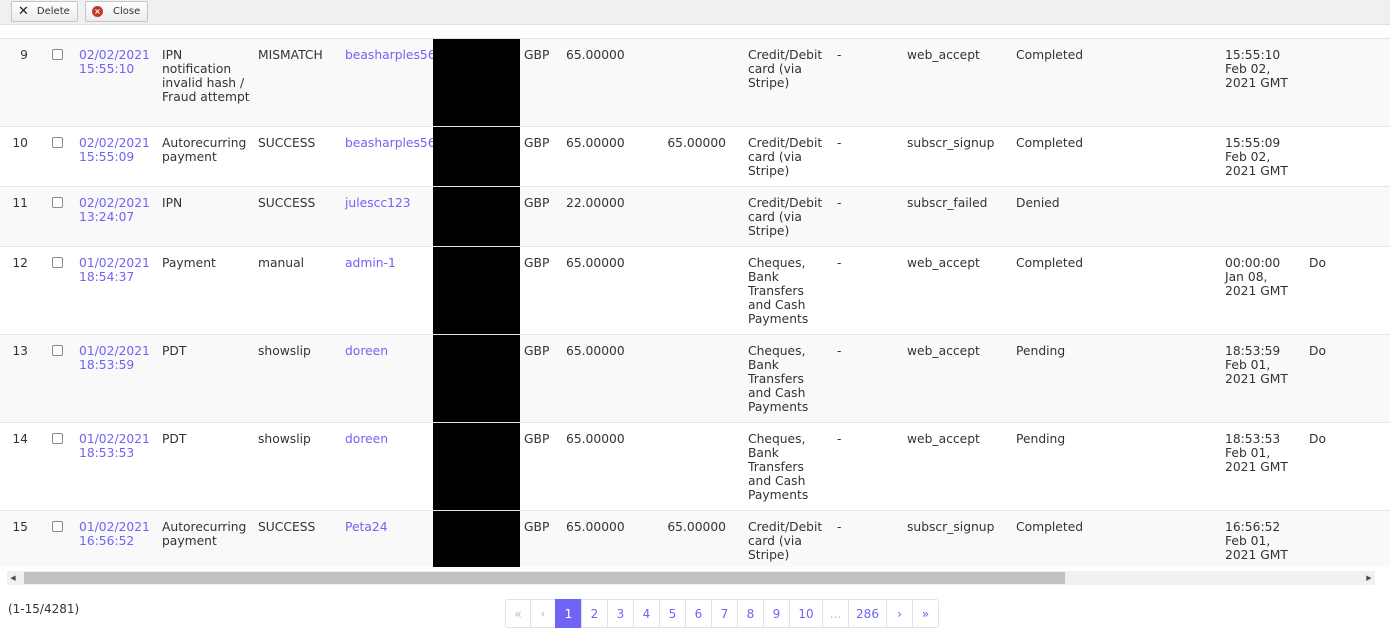 The width and height of the screenshot is (1390, 634). Describe the element at coordinates (23, 11) in the screenshot. I see `delete-x-icon: ✕` at that location.